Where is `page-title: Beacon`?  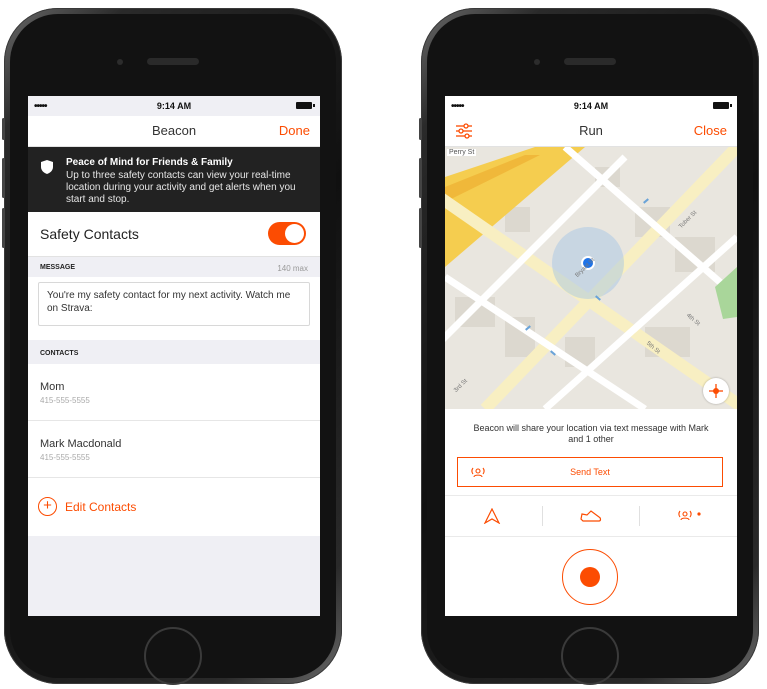 page-title: Beacon is located at coordinates (174, 130).